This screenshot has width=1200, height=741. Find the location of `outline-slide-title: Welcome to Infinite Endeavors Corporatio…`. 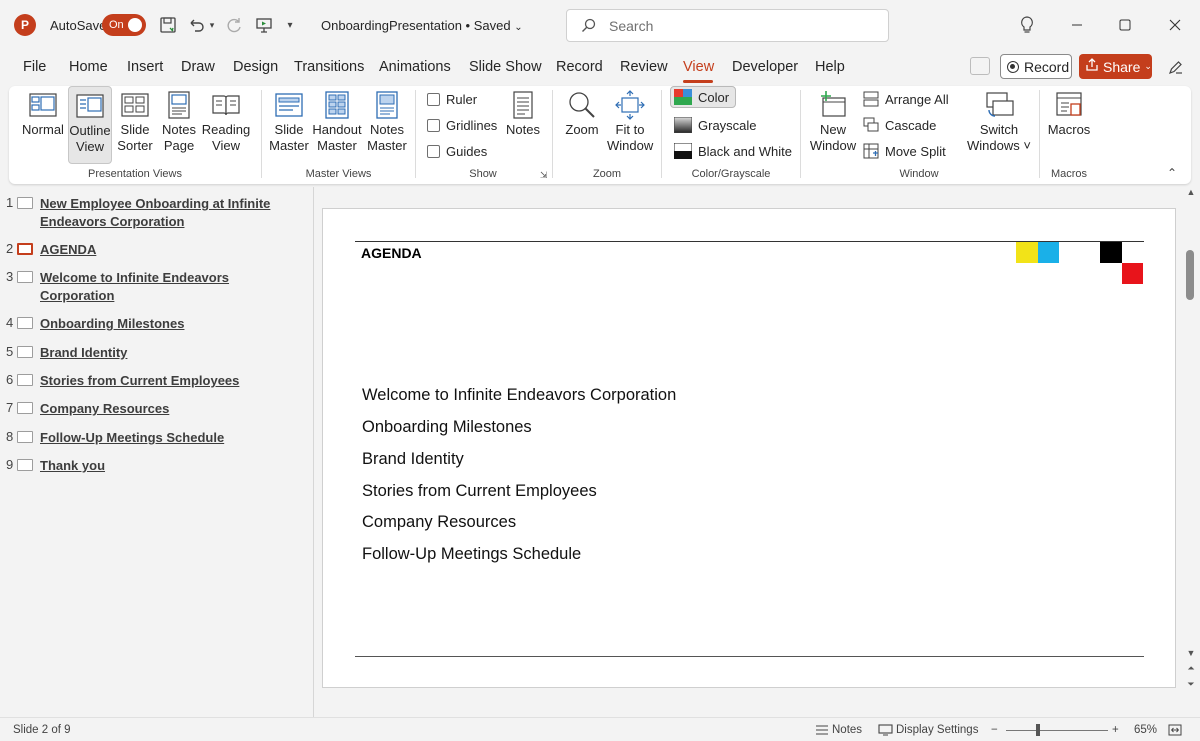

outline-slide-title: Welcome to Infinite Endeavors Corporatio… is located at coordinates (150, 287).